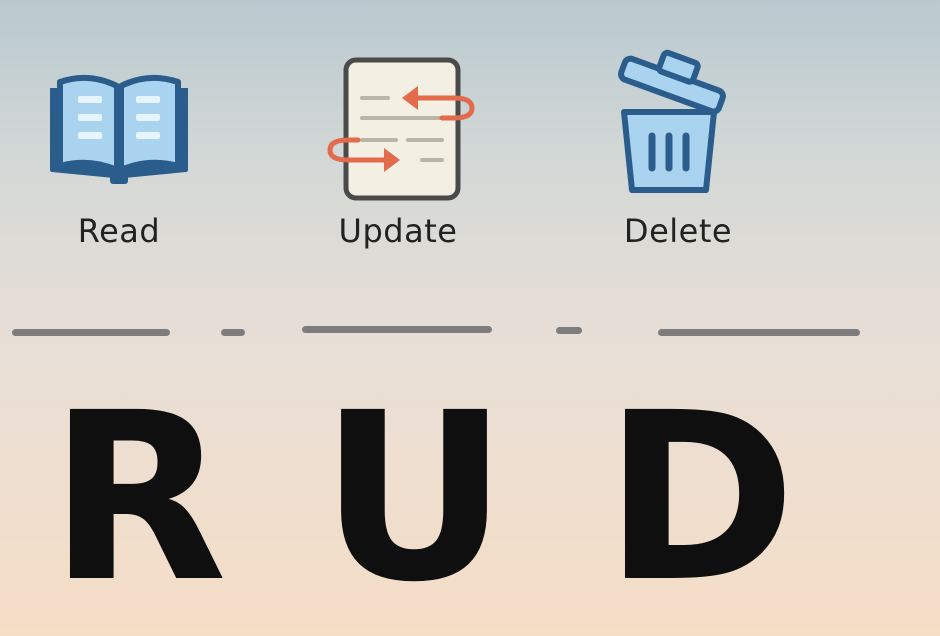 The image size is (940, 636). What do you see at coordinates (119, 231) in the screenshot?
I see `read-label: Read` at bounding box center [119, 231].